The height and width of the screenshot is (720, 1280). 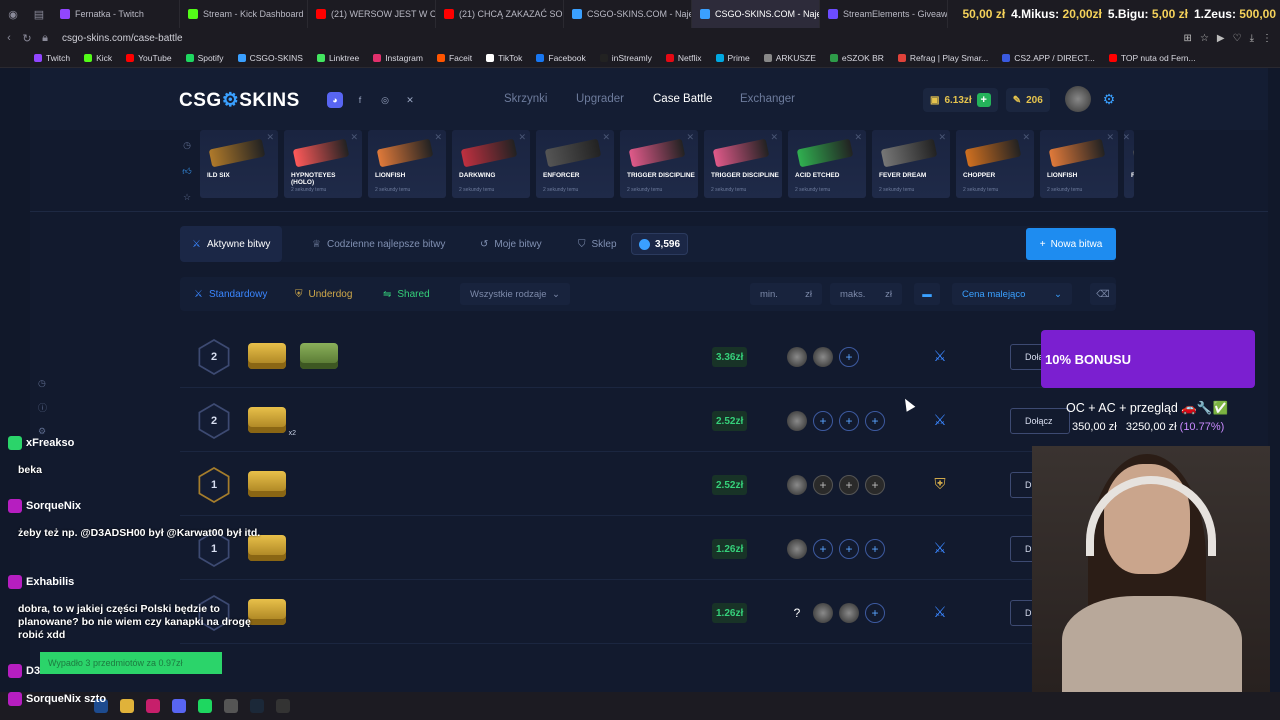 What do you see at coordinates (39, 14) in the screenshot?
I see `sidebar-icon: ▤` at bounding box center [39, 14].